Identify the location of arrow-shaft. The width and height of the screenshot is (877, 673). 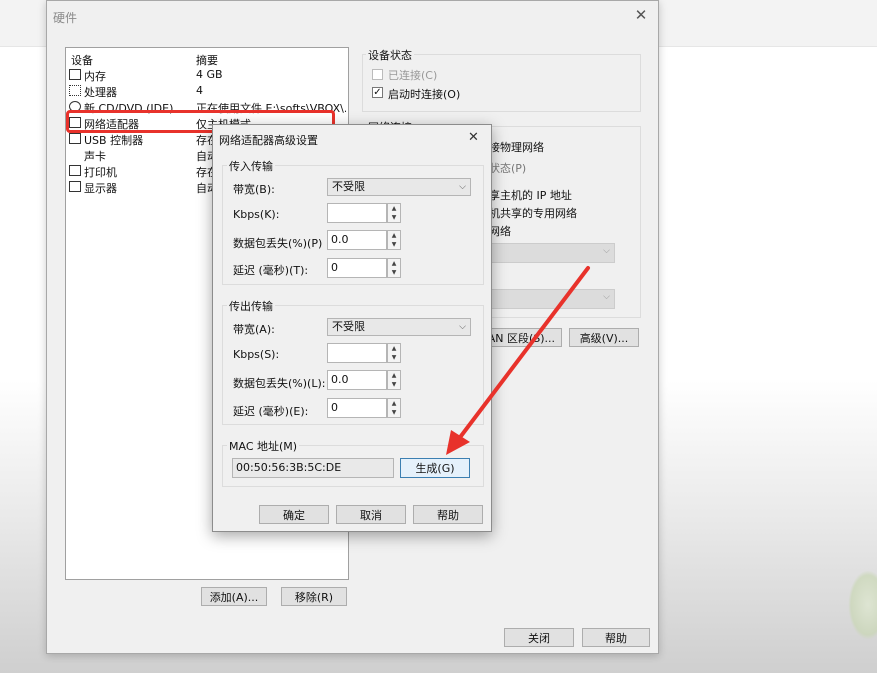
(523, 354).